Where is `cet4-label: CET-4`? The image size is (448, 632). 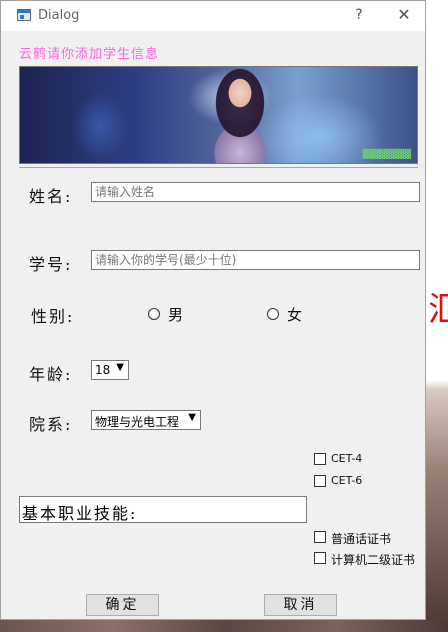
cet4-label: CET-4 is located at coordinates (346, 458).